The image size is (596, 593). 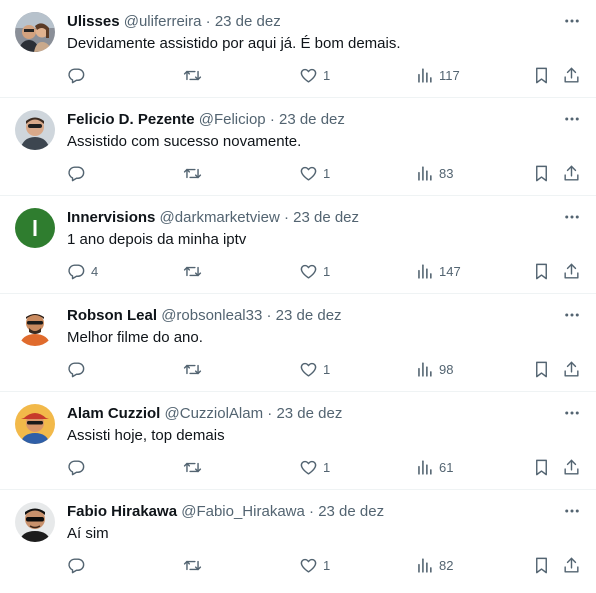 I want to click on author-name: Alam Cuzziol, so click(x=113, y=413).